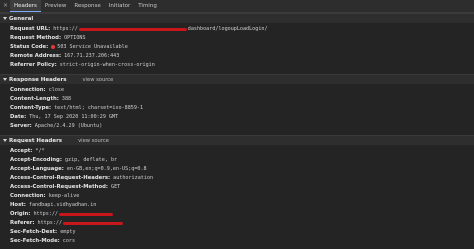  I want to click on tab-preview: Preview, so click(55, 6).